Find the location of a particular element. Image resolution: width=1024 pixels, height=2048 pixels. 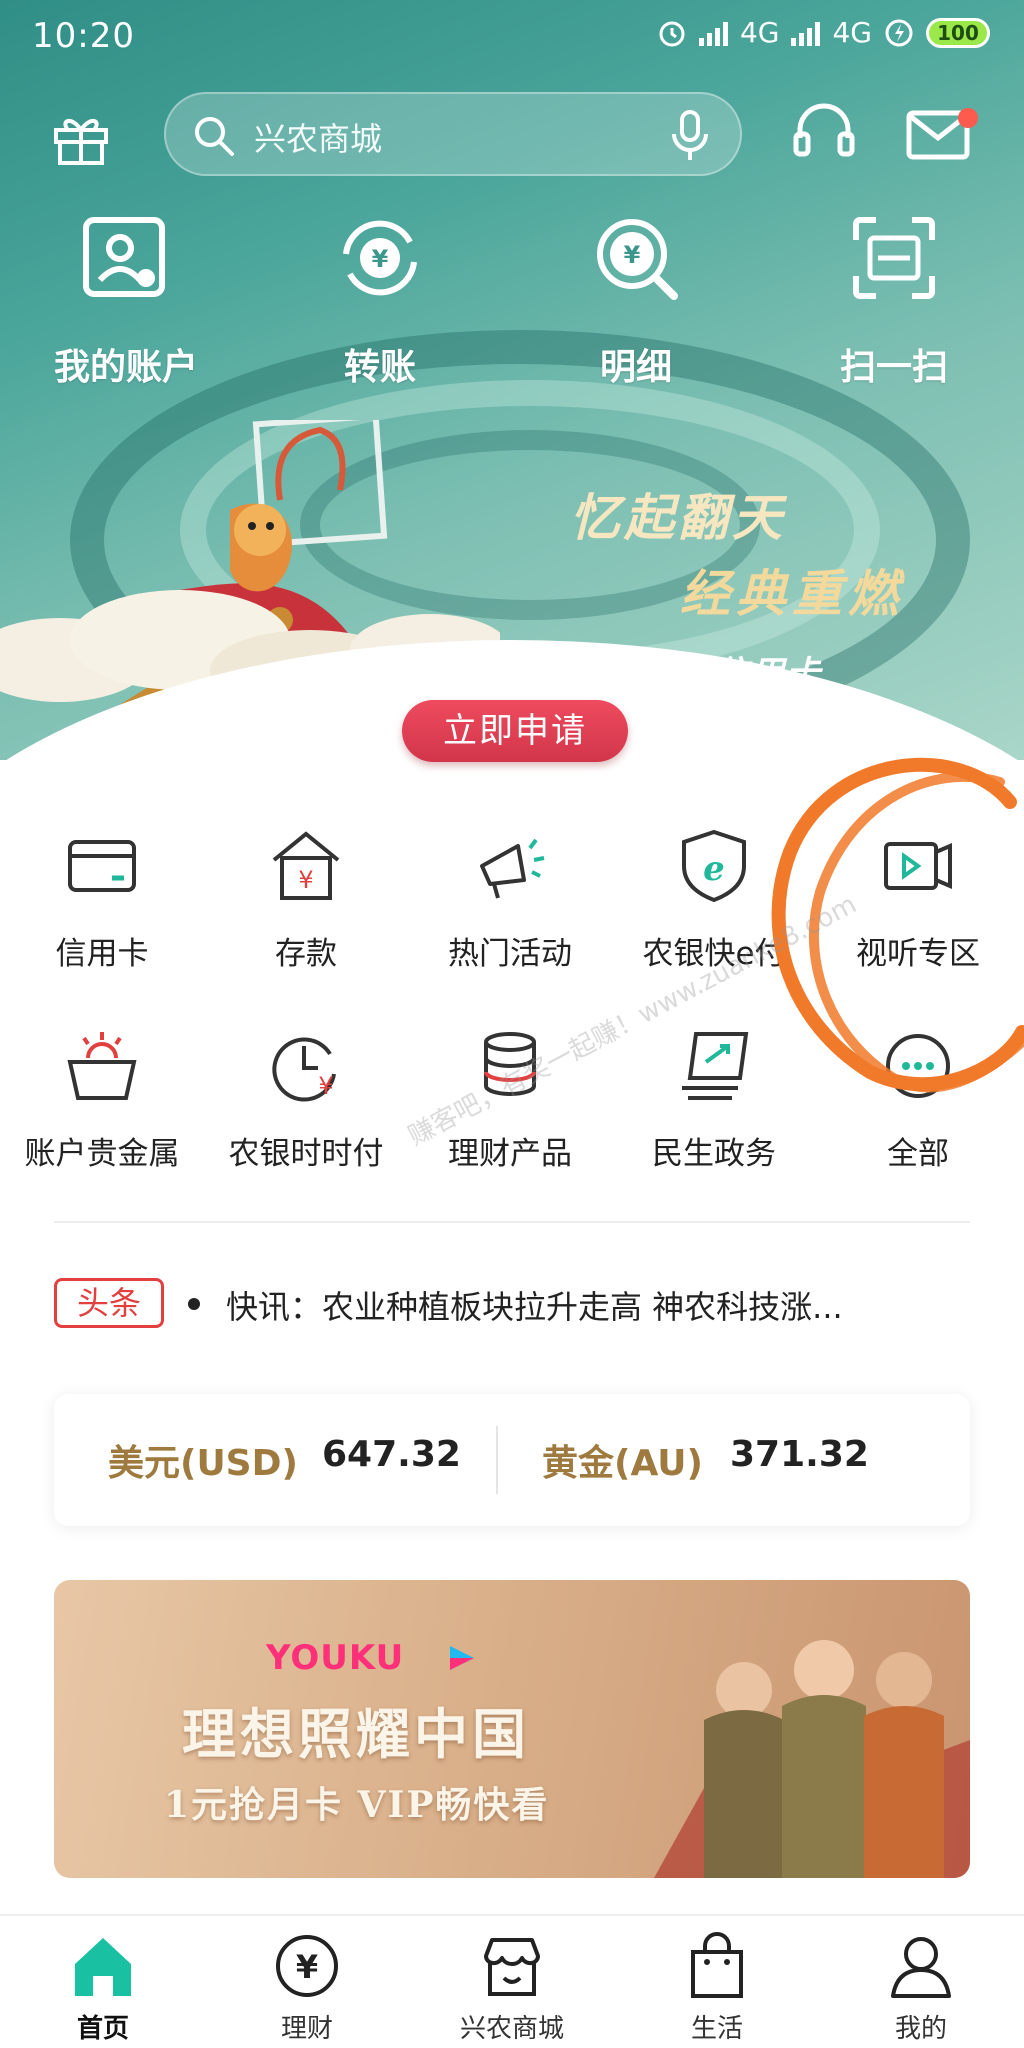

service-label: 信用卡 is located at coordinates (102, 954).